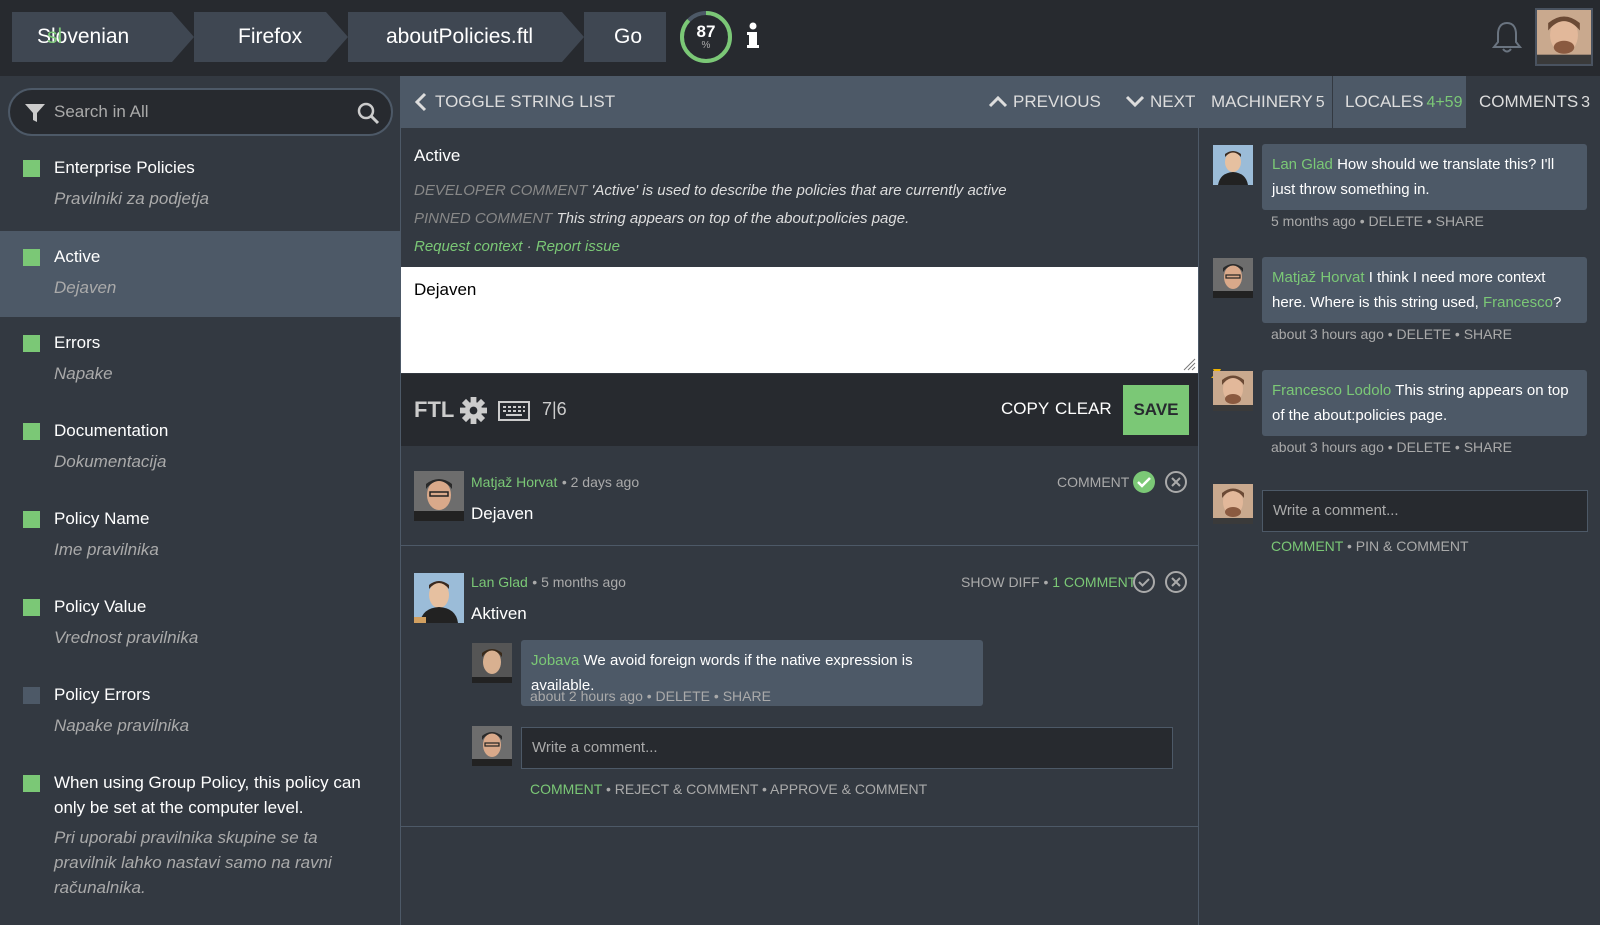 The width and height of the screenshot is (1600, 925). Describe the element at coordinates (753, 36) in the screenshot. I see `info-icon` at that location.